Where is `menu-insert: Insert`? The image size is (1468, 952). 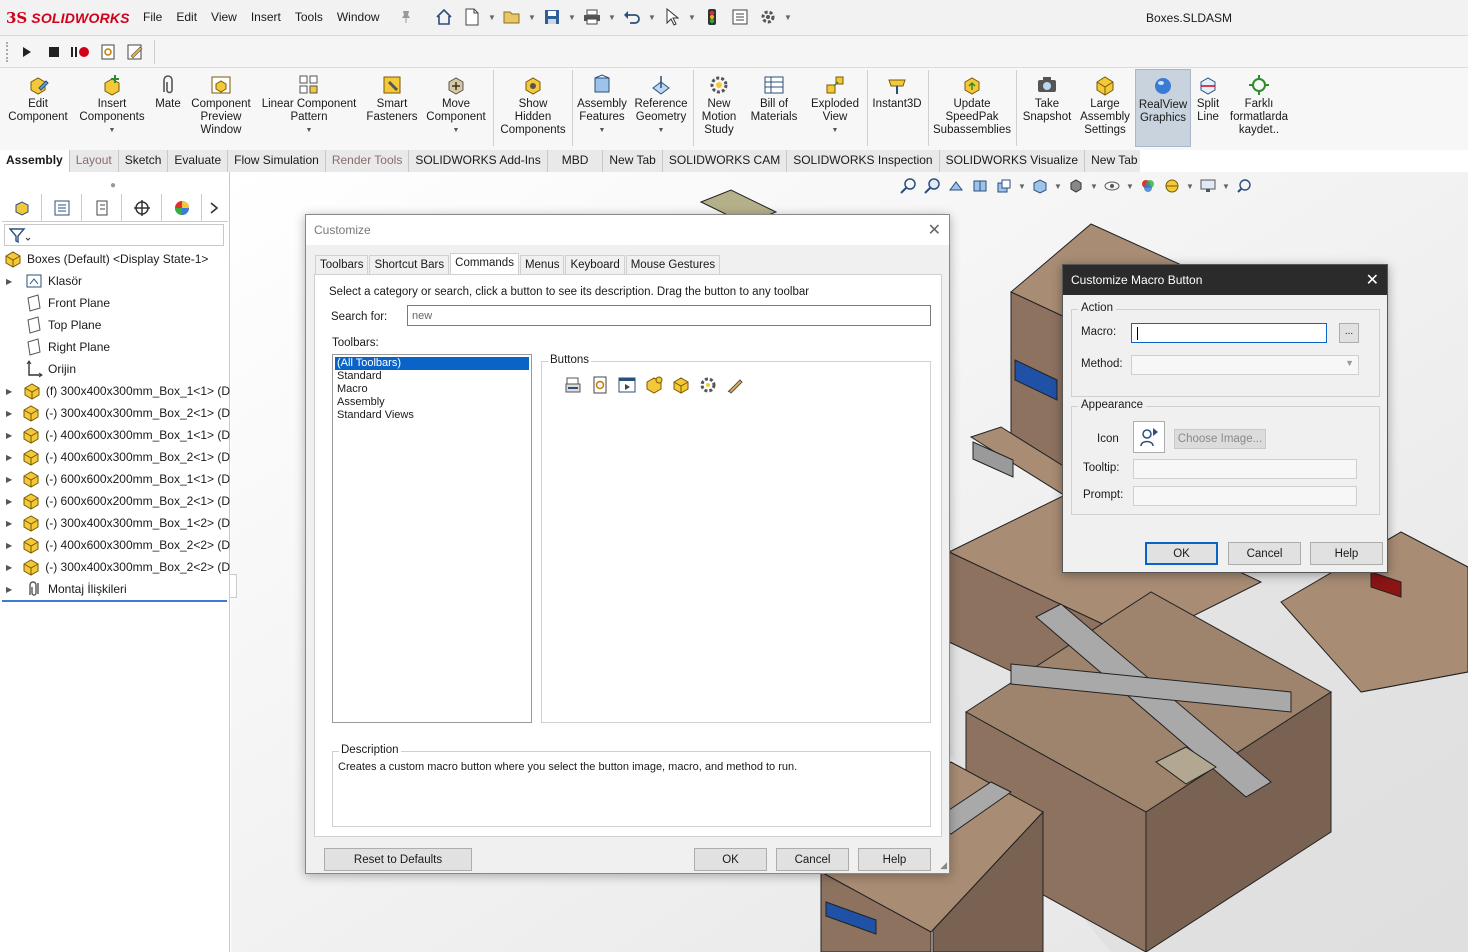 menu-insert: Insert is located at coordinates (266, 17).